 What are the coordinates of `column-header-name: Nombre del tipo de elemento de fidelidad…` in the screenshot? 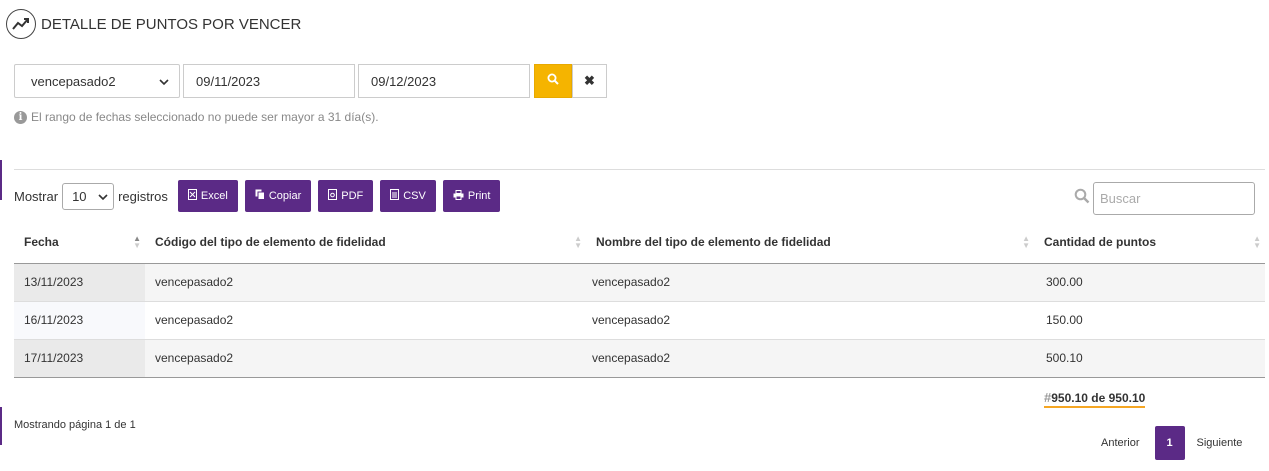 It's located at (810, 243).